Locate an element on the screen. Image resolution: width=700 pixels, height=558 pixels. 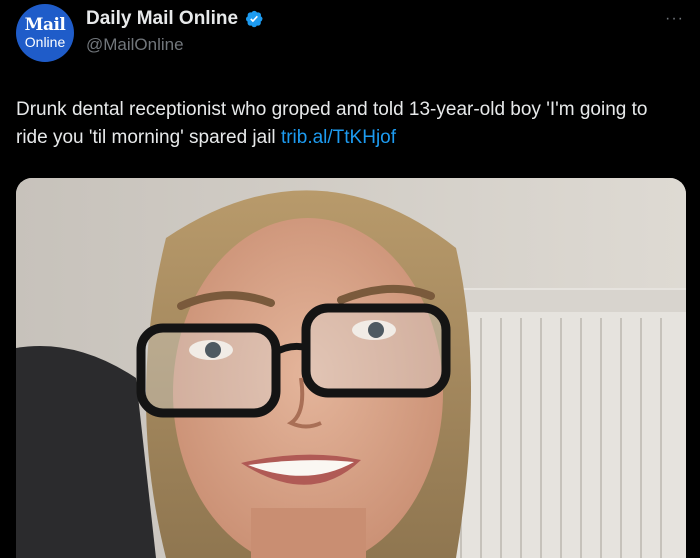
account-header: Daily Mail Online @MailOnline is located at coordinates (175, 31).